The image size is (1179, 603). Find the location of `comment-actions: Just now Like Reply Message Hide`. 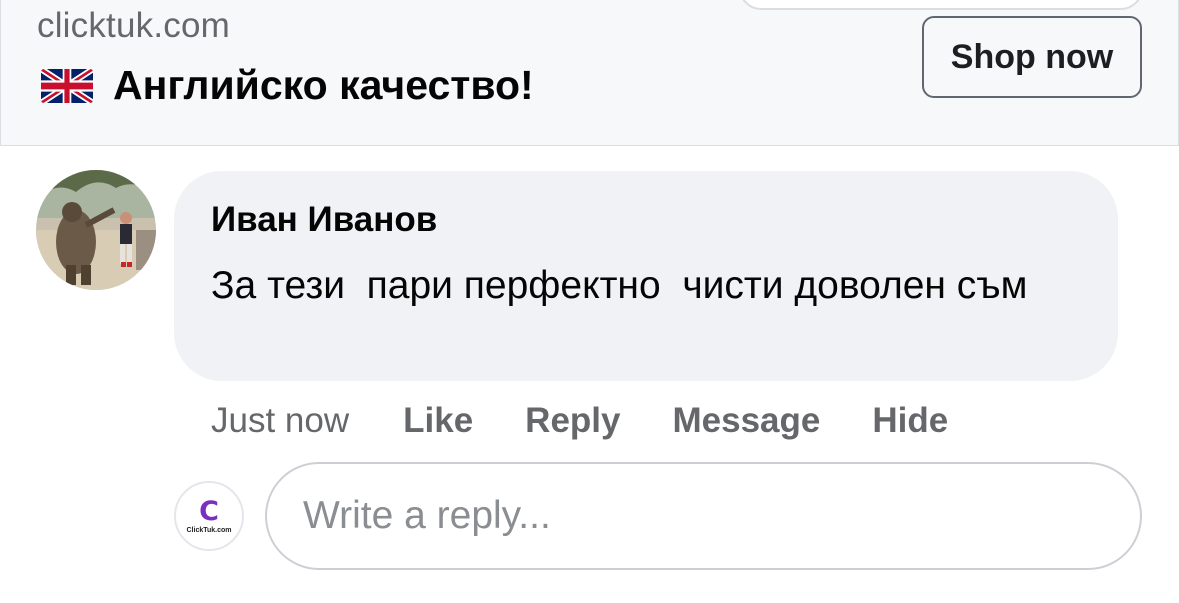

comment-actions: Just now Like Reply Message Hide is located at coordinates (605, 421).